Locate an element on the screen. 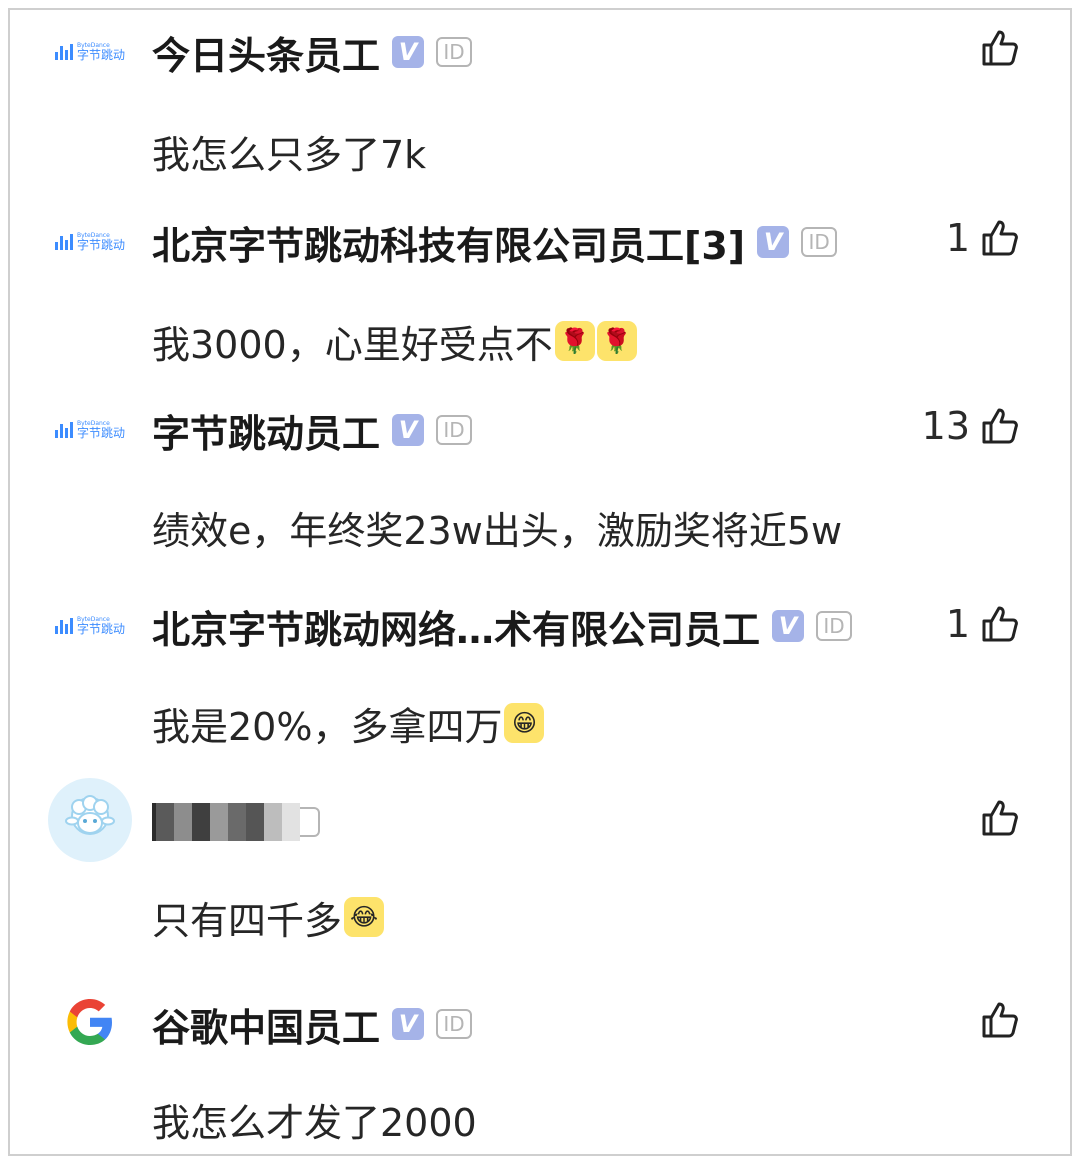  comment-text: 我怎么只多了7k is located at coordinates (289, 154).